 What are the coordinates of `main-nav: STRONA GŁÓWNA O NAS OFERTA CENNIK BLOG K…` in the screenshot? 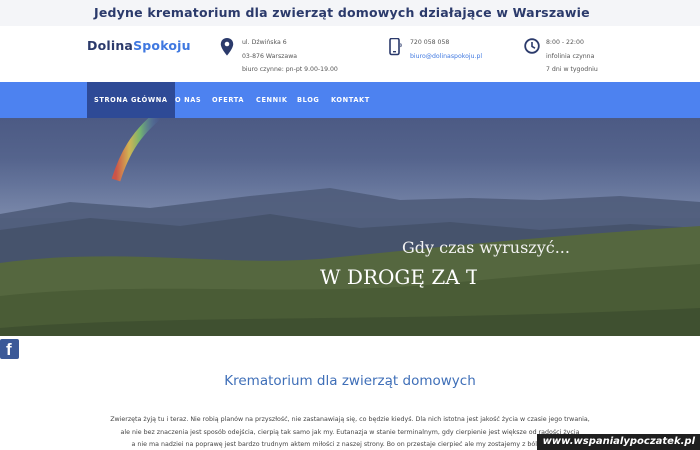 It's located at (350, 102).